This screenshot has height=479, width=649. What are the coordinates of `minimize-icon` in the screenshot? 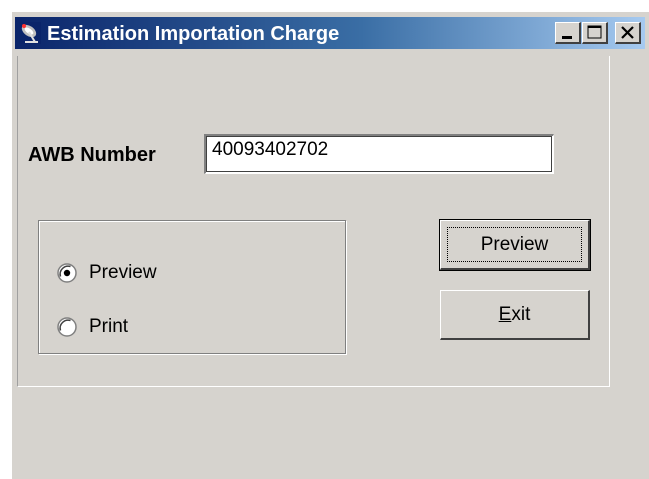 It's located at (567, 37).